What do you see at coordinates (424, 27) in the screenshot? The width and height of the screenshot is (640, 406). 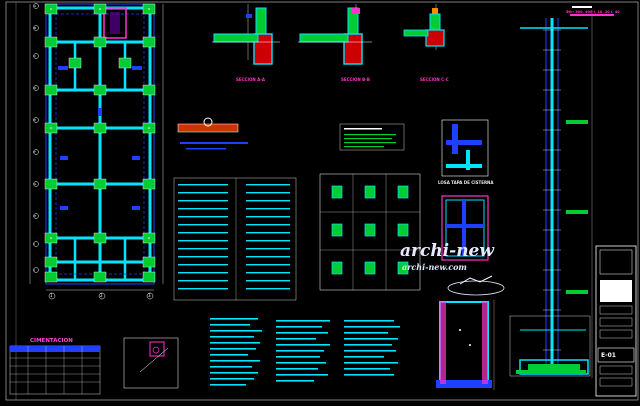 I see `section-c-c` at bounding box center [424, 27].